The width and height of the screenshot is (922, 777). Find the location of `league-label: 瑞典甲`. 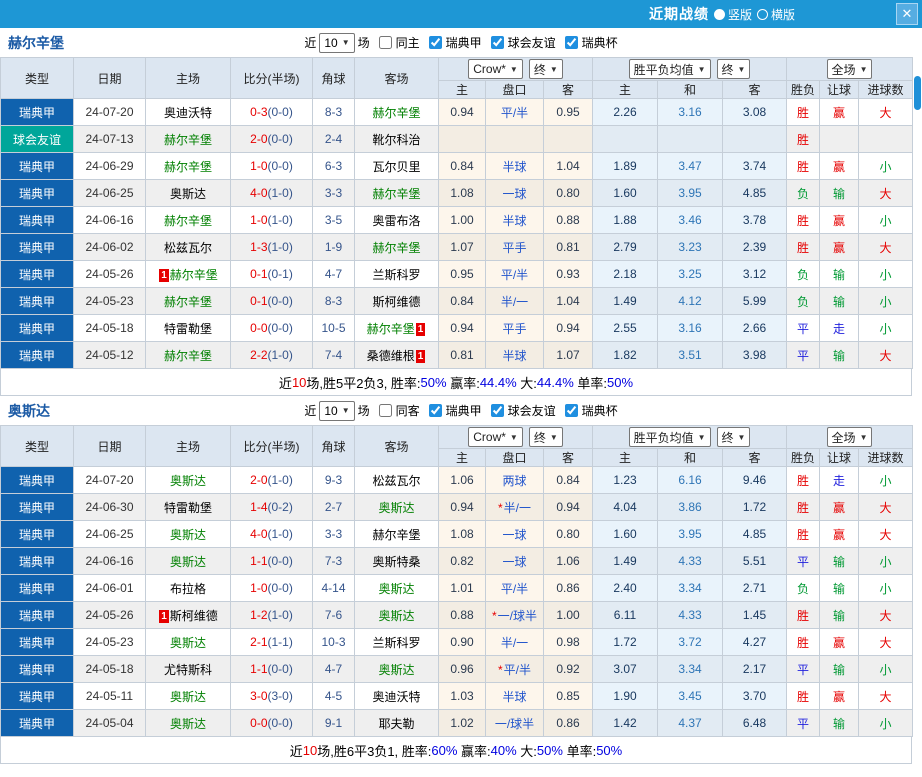

league-label: 瑞典甲 is located at coordinates (463, 411).